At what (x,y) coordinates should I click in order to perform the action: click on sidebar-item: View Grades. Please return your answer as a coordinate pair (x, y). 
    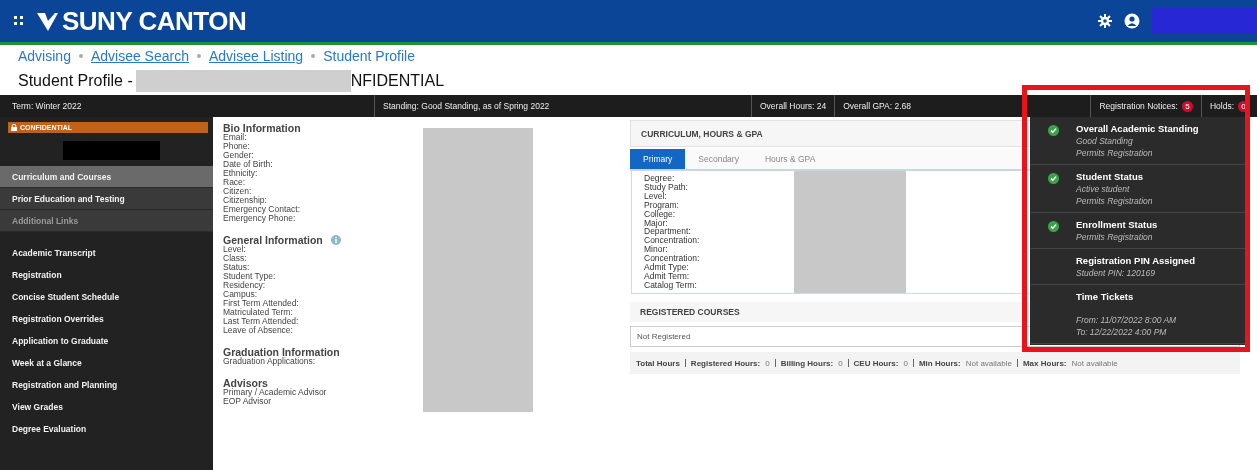
    Looking at the image, I should click on (106, 407).